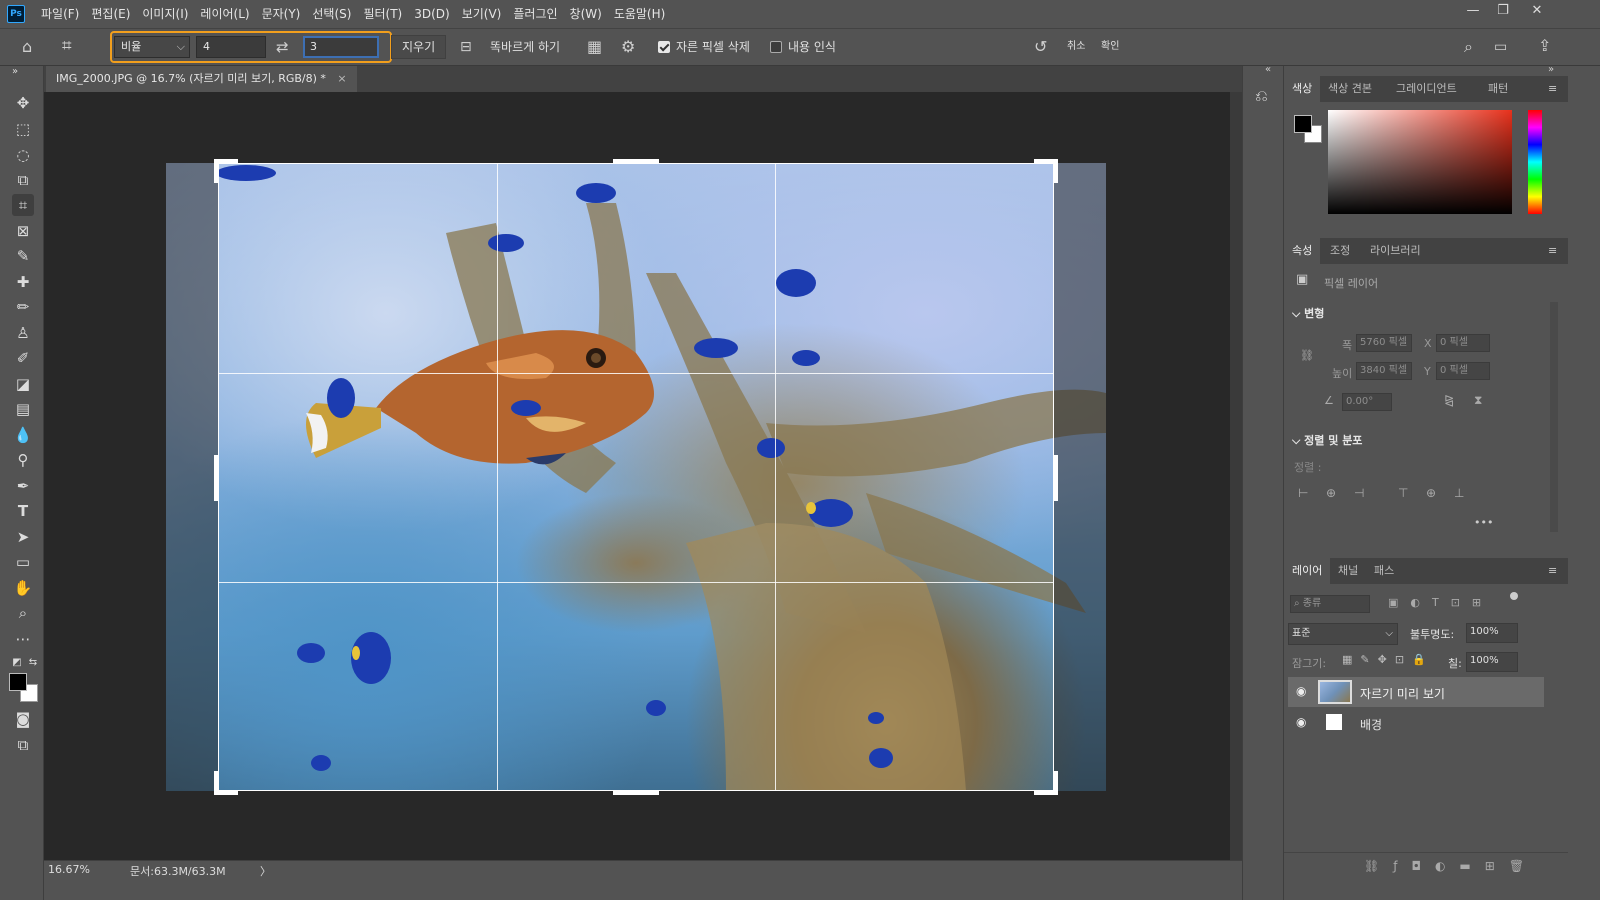 This screenshot has height=900, width=1600. I want to click on color-field, so click(1420, 162).